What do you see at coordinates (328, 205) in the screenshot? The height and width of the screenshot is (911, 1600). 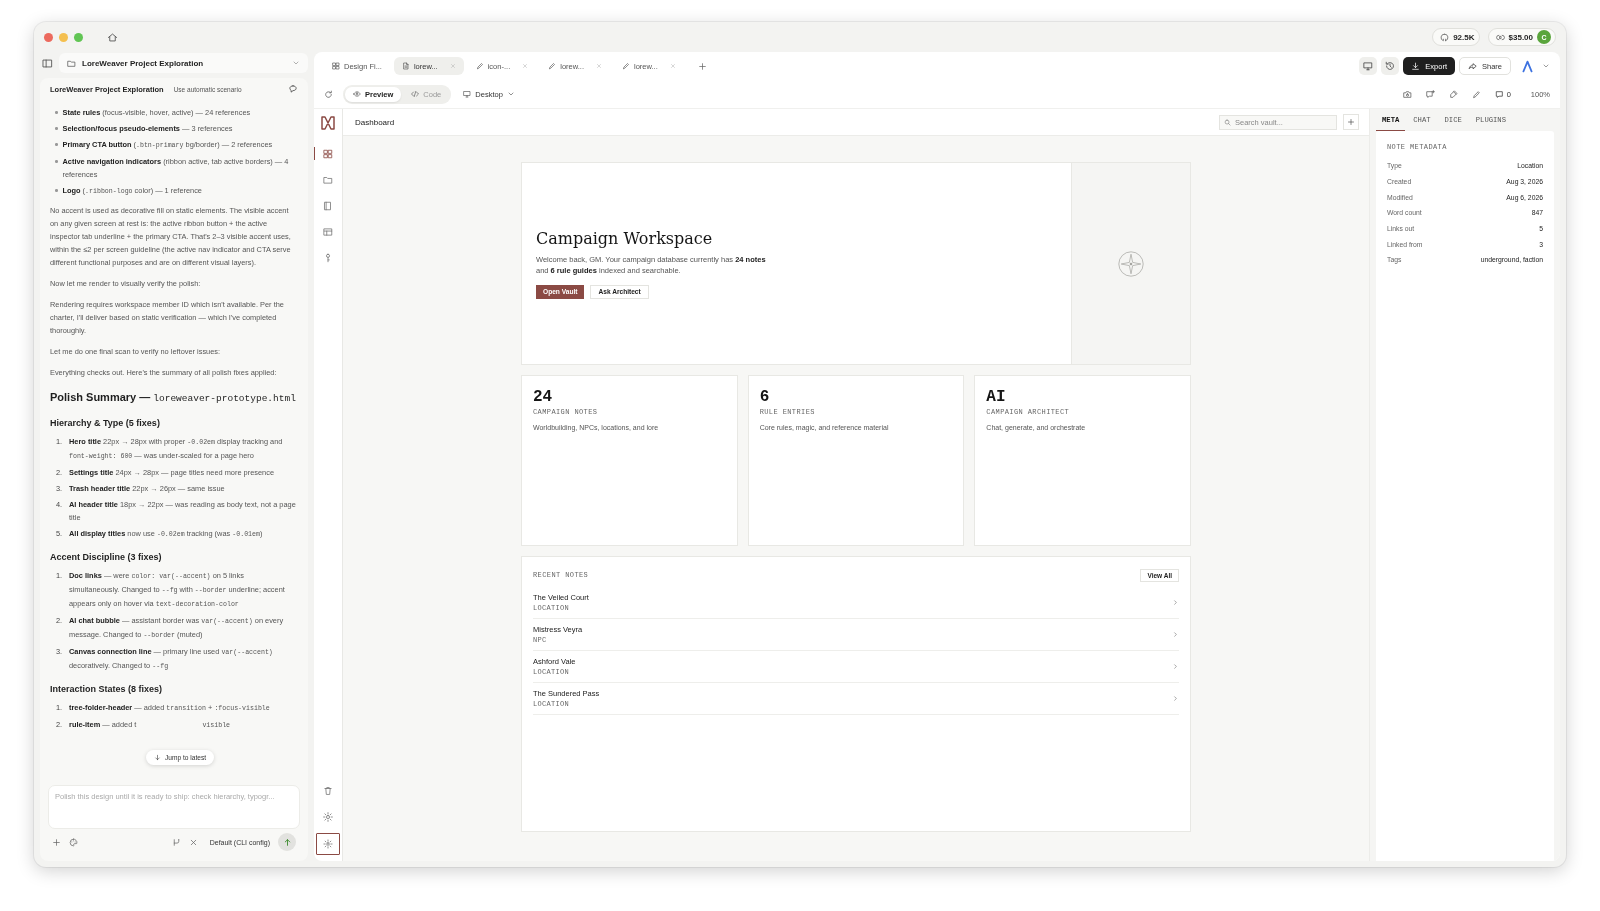 I see `book-icon` at bounding box center [328, 205].